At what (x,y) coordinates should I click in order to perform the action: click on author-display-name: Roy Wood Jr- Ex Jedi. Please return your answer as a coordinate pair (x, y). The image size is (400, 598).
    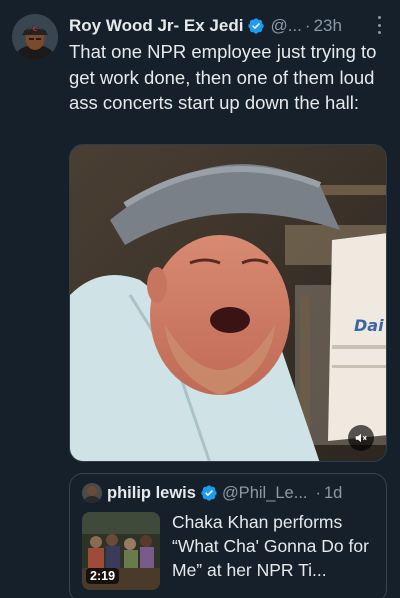
    Looking at the image, I should click on (156, 26).